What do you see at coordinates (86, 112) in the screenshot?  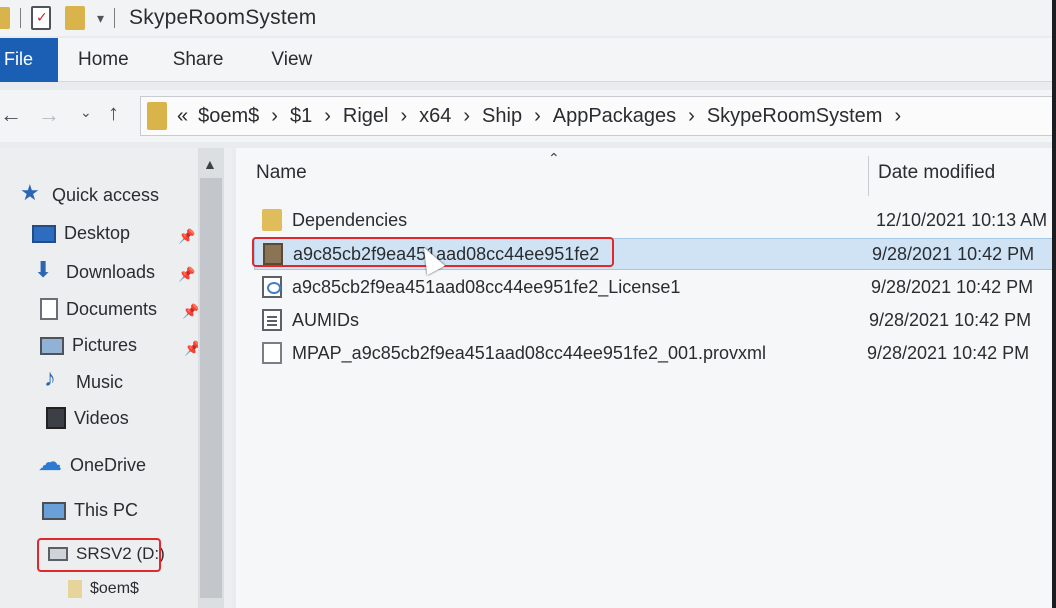 I see `recent-locations-icon: ⌄` at bounding box center [86, 112].